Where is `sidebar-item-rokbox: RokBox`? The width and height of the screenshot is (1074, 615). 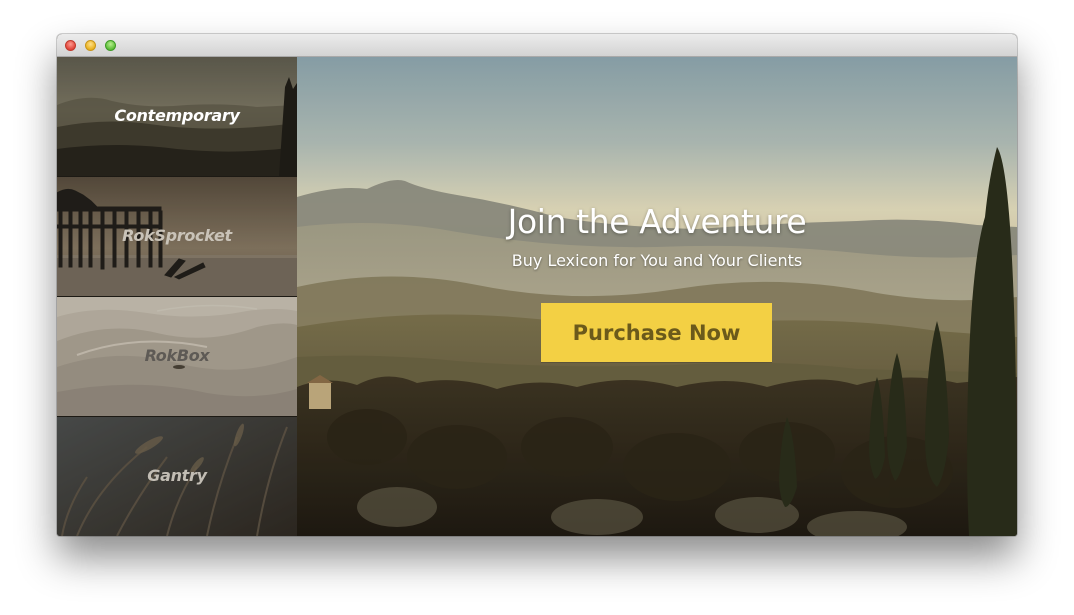 sidebar-item-rokbox: RokBox is located at coordinates (177, 356).